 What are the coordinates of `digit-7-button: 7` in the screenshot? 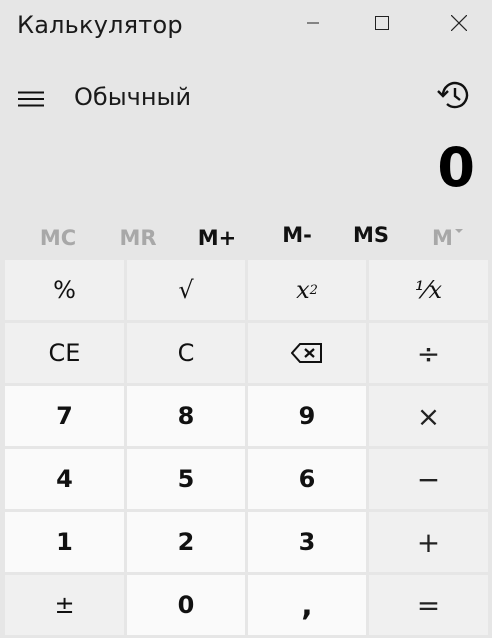 It's located at (64, 416).